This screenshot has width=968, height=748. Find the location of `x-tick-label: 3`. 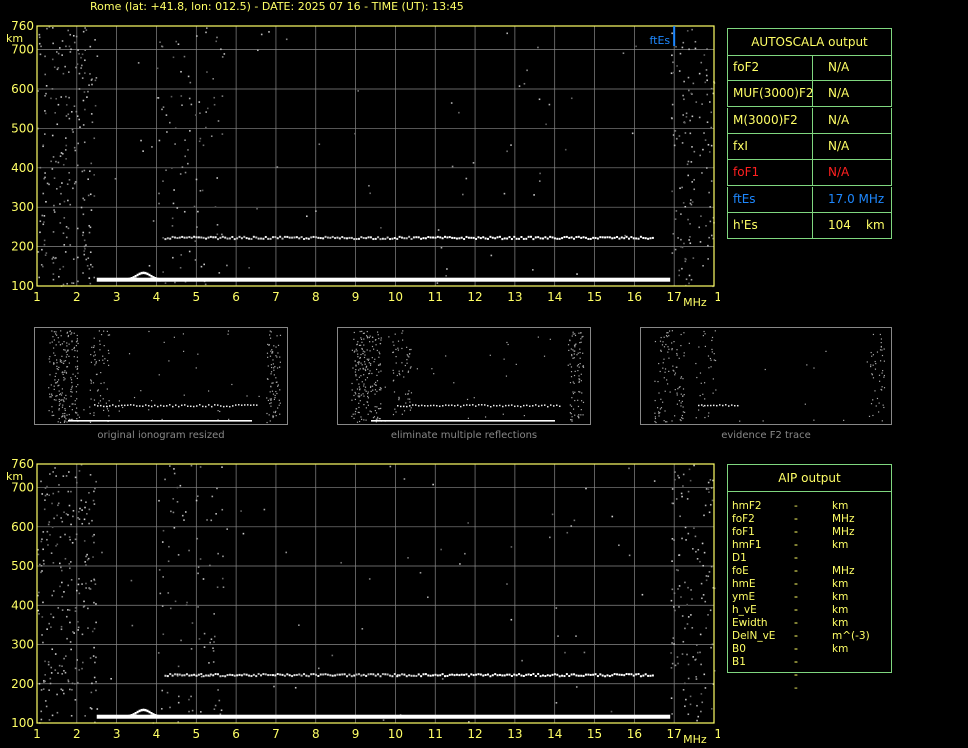

x-tick-label: 3 is located at coordinates (117, 734).